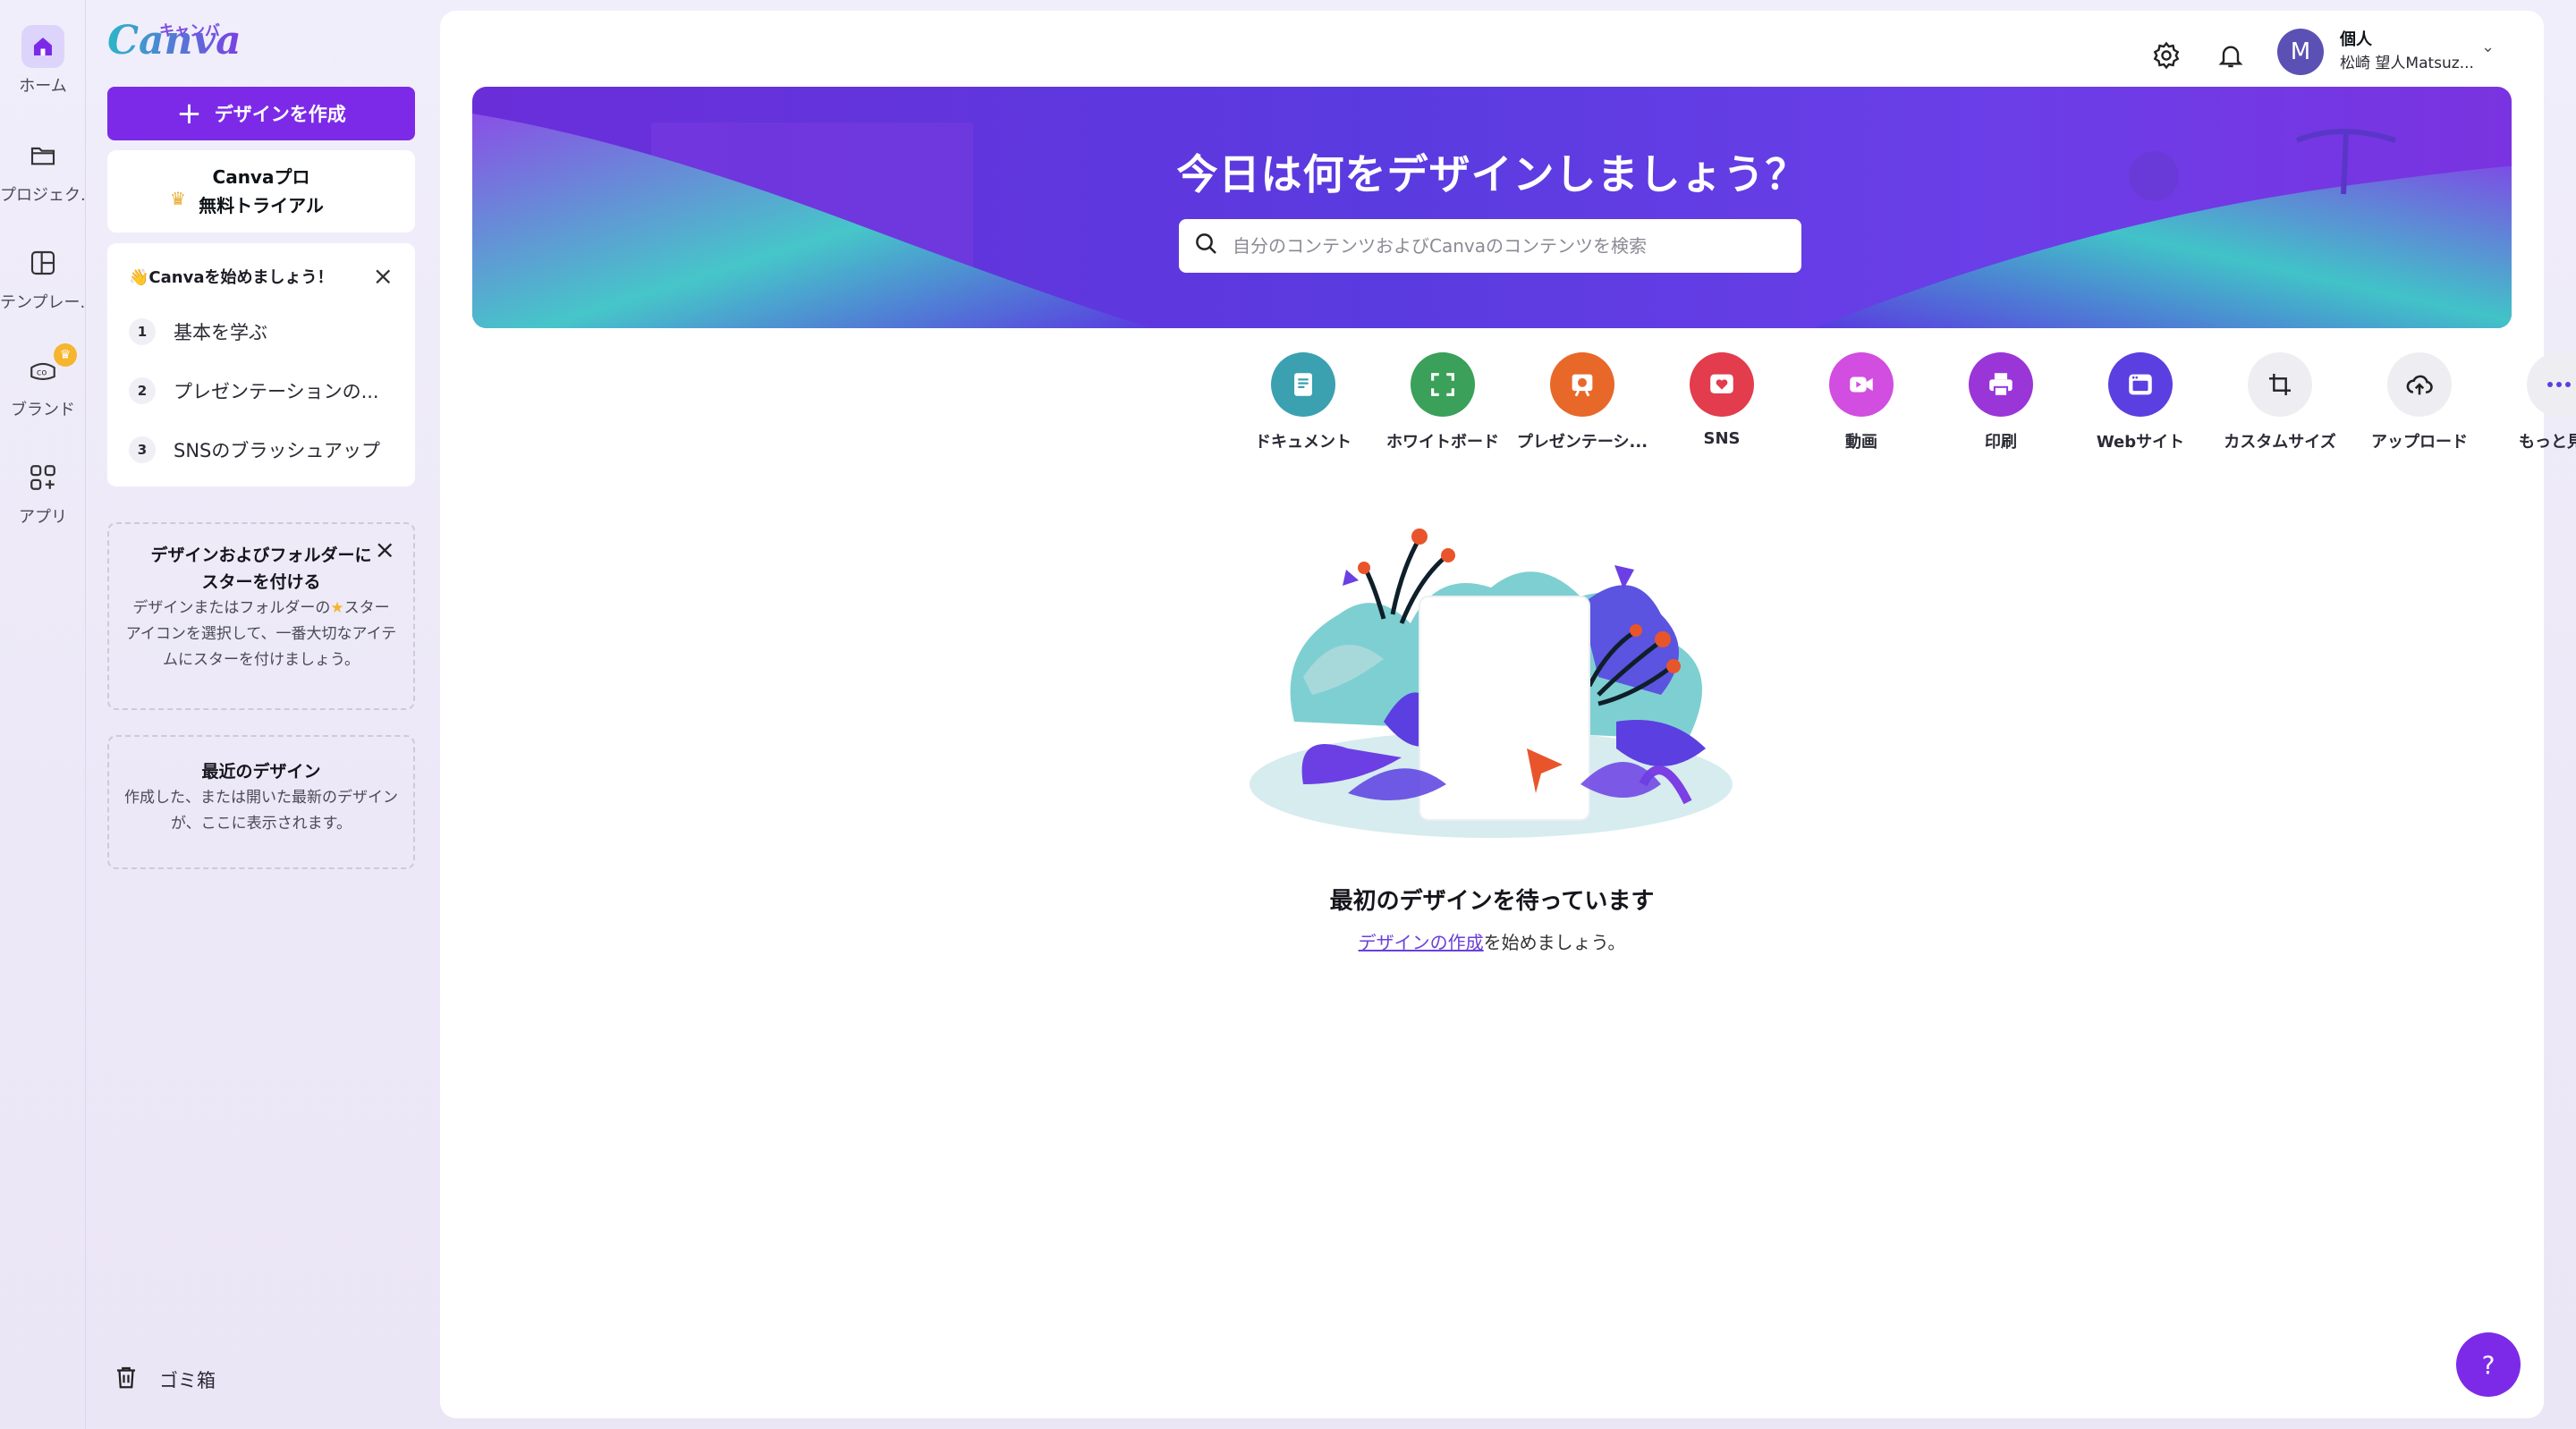  I want to click on create-design-label: デザインを作成, so click(280, 114).